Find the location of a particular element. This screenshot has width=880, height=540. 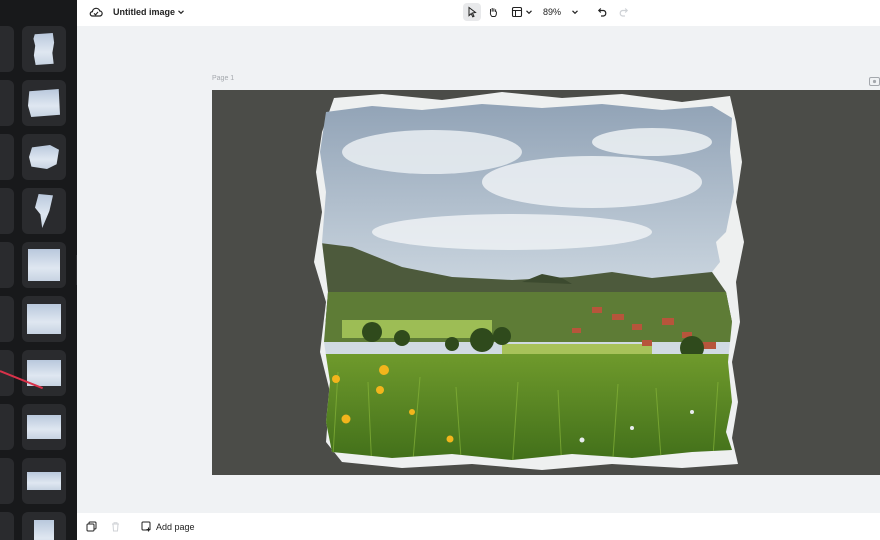

shapes-panel is located at coordinates (38, 270).